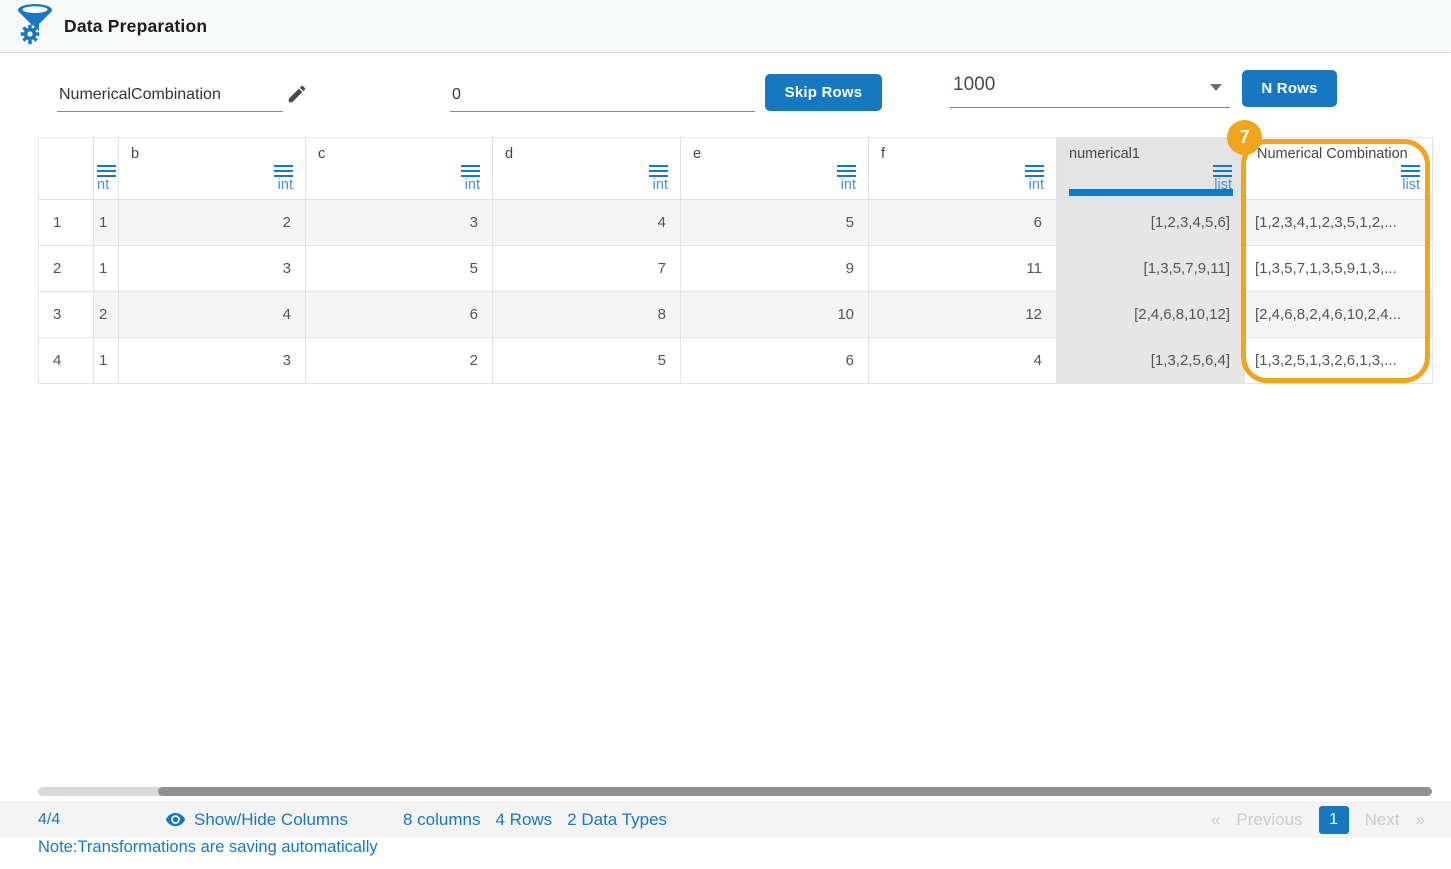  Describe the element at coordinates (1151, 192) in the screenshot. I see `selected-column-indicator` at that location.